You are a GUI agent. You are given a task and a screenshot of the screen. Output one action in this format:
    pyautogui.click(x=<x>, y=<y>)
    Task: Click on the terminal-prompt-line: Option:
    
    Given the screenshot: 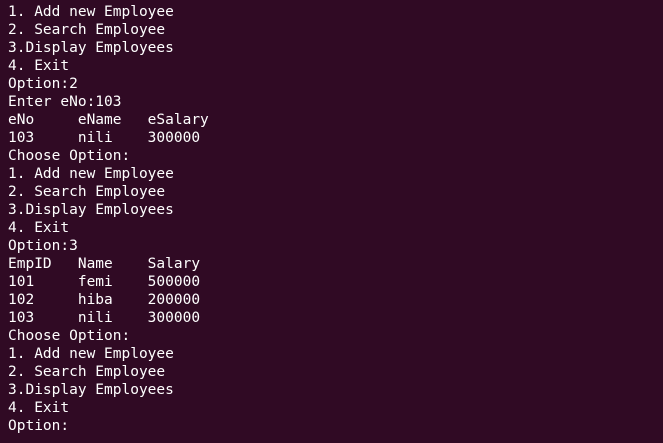 What is the action you would take?
    pyautogui.click(x=335, y=426)
    